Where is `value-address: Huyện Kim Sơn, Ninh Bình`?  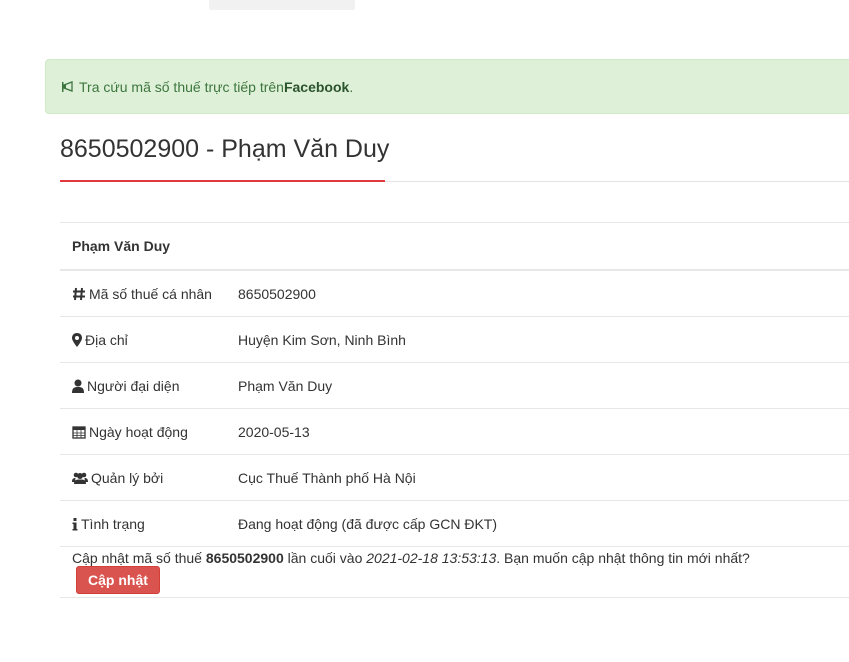
value-address: Huyện Kim Sơn, Ninh Bình is located at coordinates (537, 339).